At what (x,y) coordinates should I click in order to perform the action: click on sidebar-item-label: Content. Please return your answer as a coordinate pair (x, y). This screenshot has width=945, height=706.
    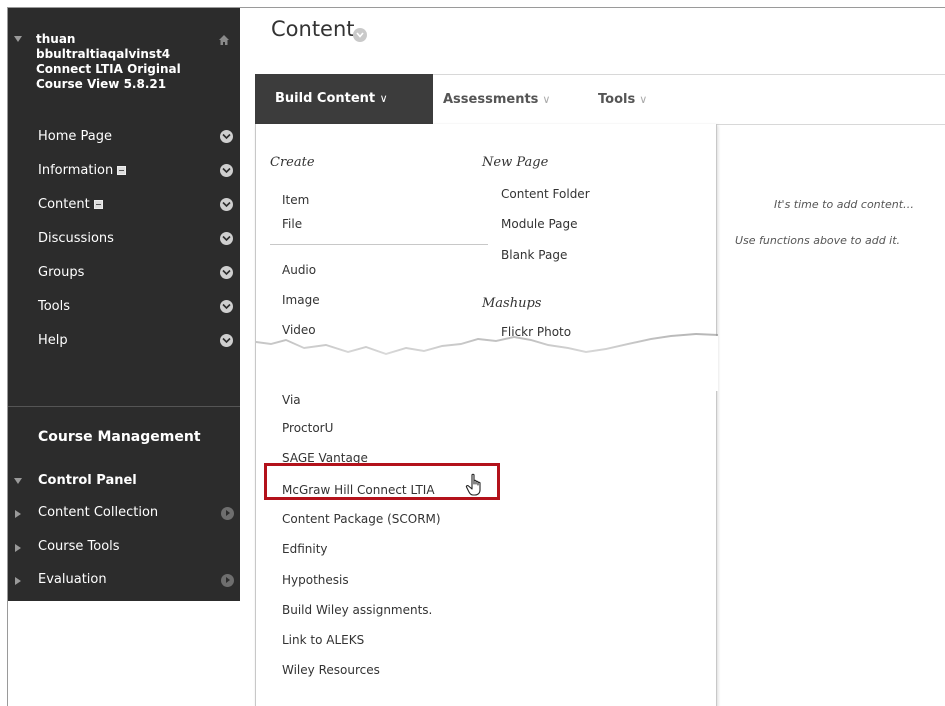
    Looking at the image, I should click on (64, 204).